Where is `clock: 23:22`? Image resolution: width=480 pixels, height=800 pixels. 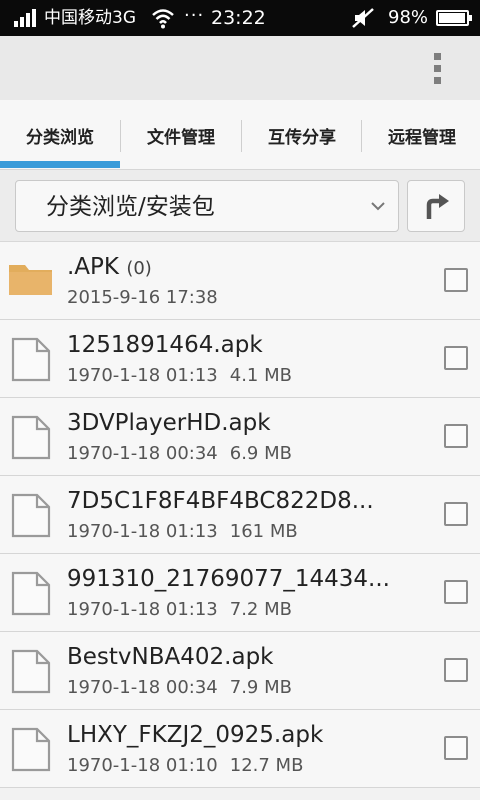 clock: 23:22 is located at coordinates (238, 18).